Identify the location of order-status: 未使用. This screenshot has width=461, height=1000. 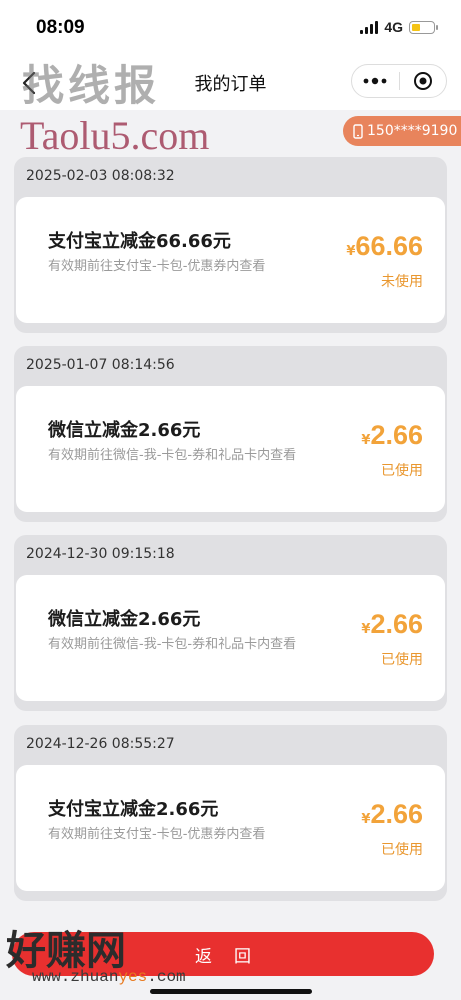
(402, 282).